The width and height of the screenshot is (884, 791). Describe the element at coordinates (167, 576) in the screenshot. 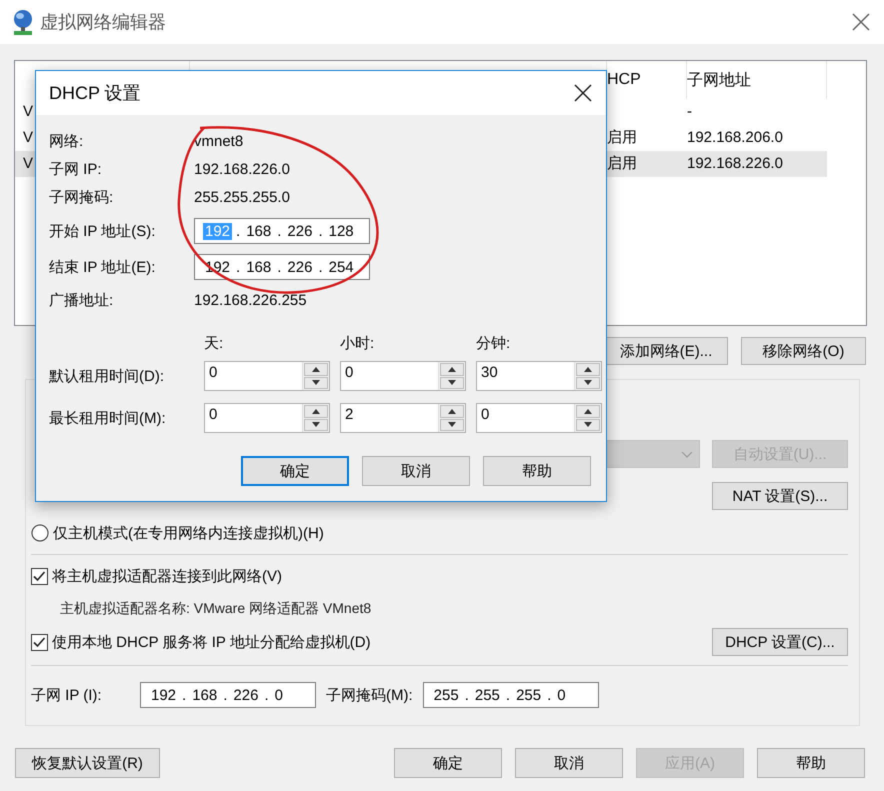

I see `checkbox-label: 将主机虚拟适配器连接到此网络(V)` at that location.